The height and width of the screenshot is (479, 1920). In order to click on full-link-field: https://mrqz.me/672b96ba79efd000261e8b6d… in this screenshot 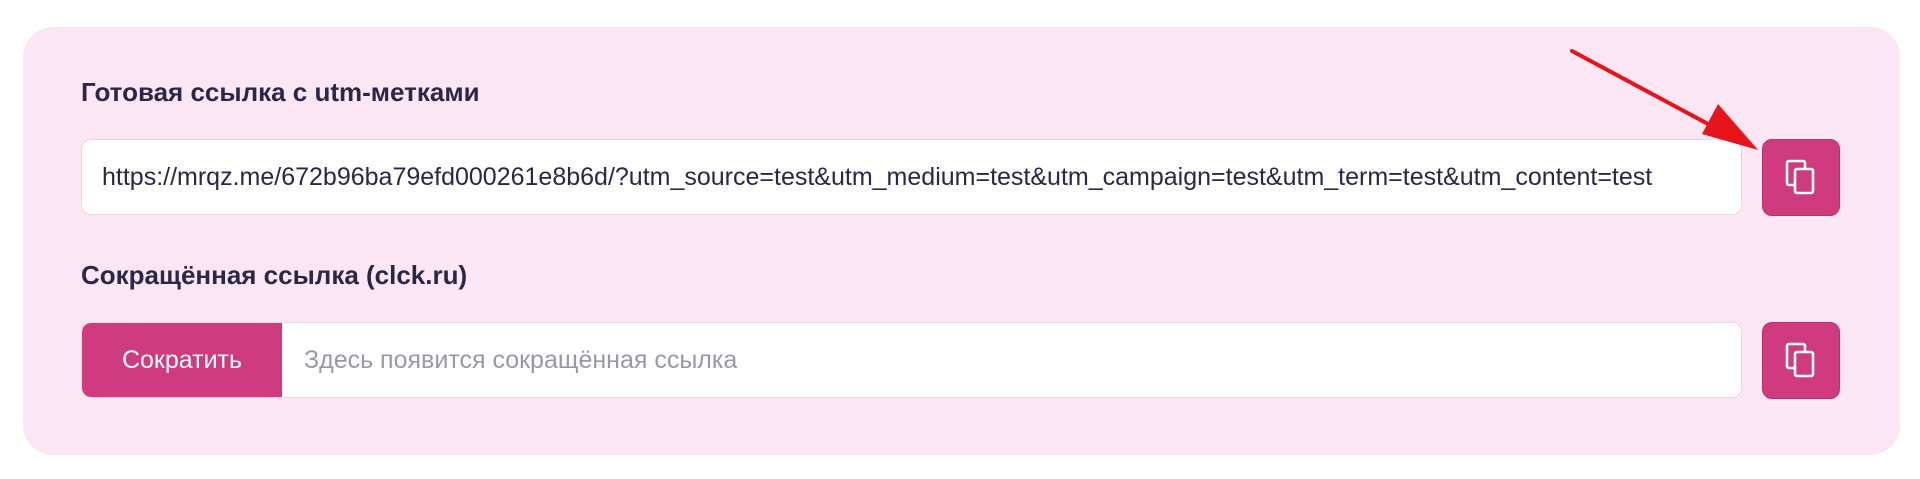, I will do `click(911, 177)`.